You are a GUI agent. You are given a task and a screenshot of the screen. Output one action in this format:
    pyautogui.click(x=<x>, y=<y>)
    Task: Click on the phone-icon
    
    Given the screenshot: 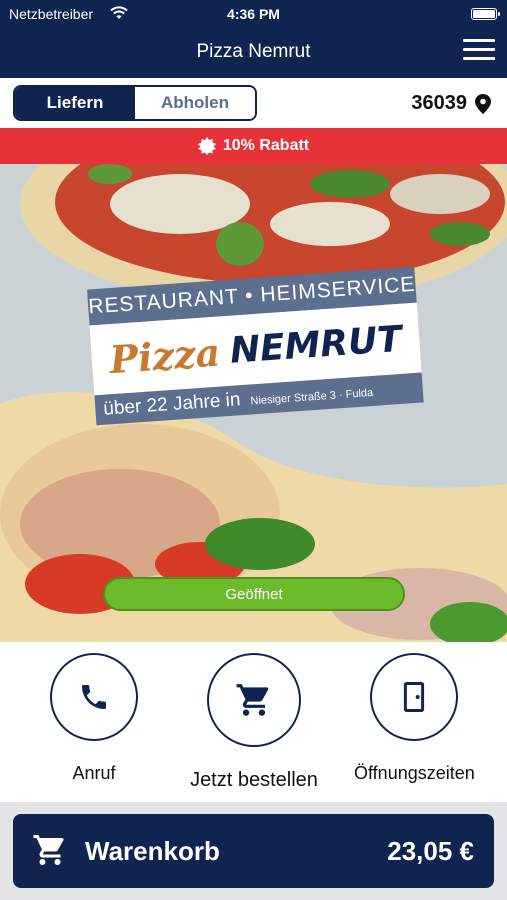 What is the action you would take?
    pyautogui.click(x=94, y=697)
    